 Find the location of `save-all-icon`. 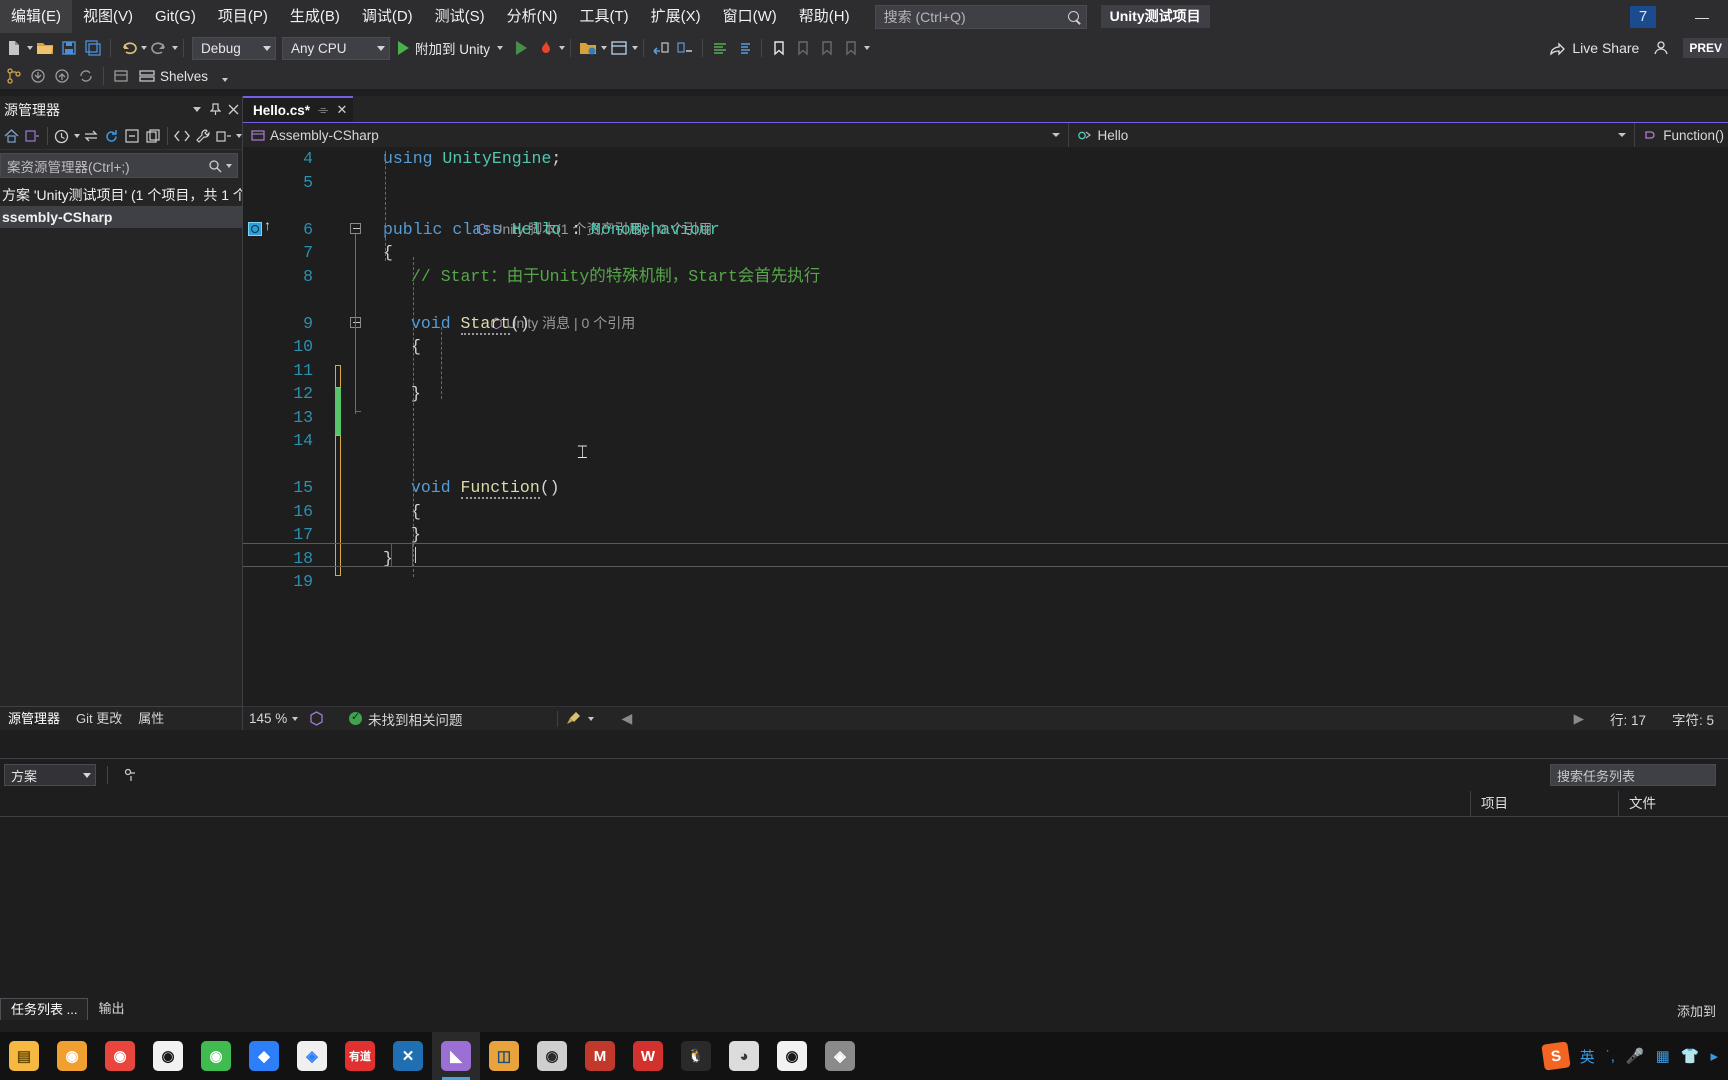

save-all-icon is located at coordinates (93, 48).